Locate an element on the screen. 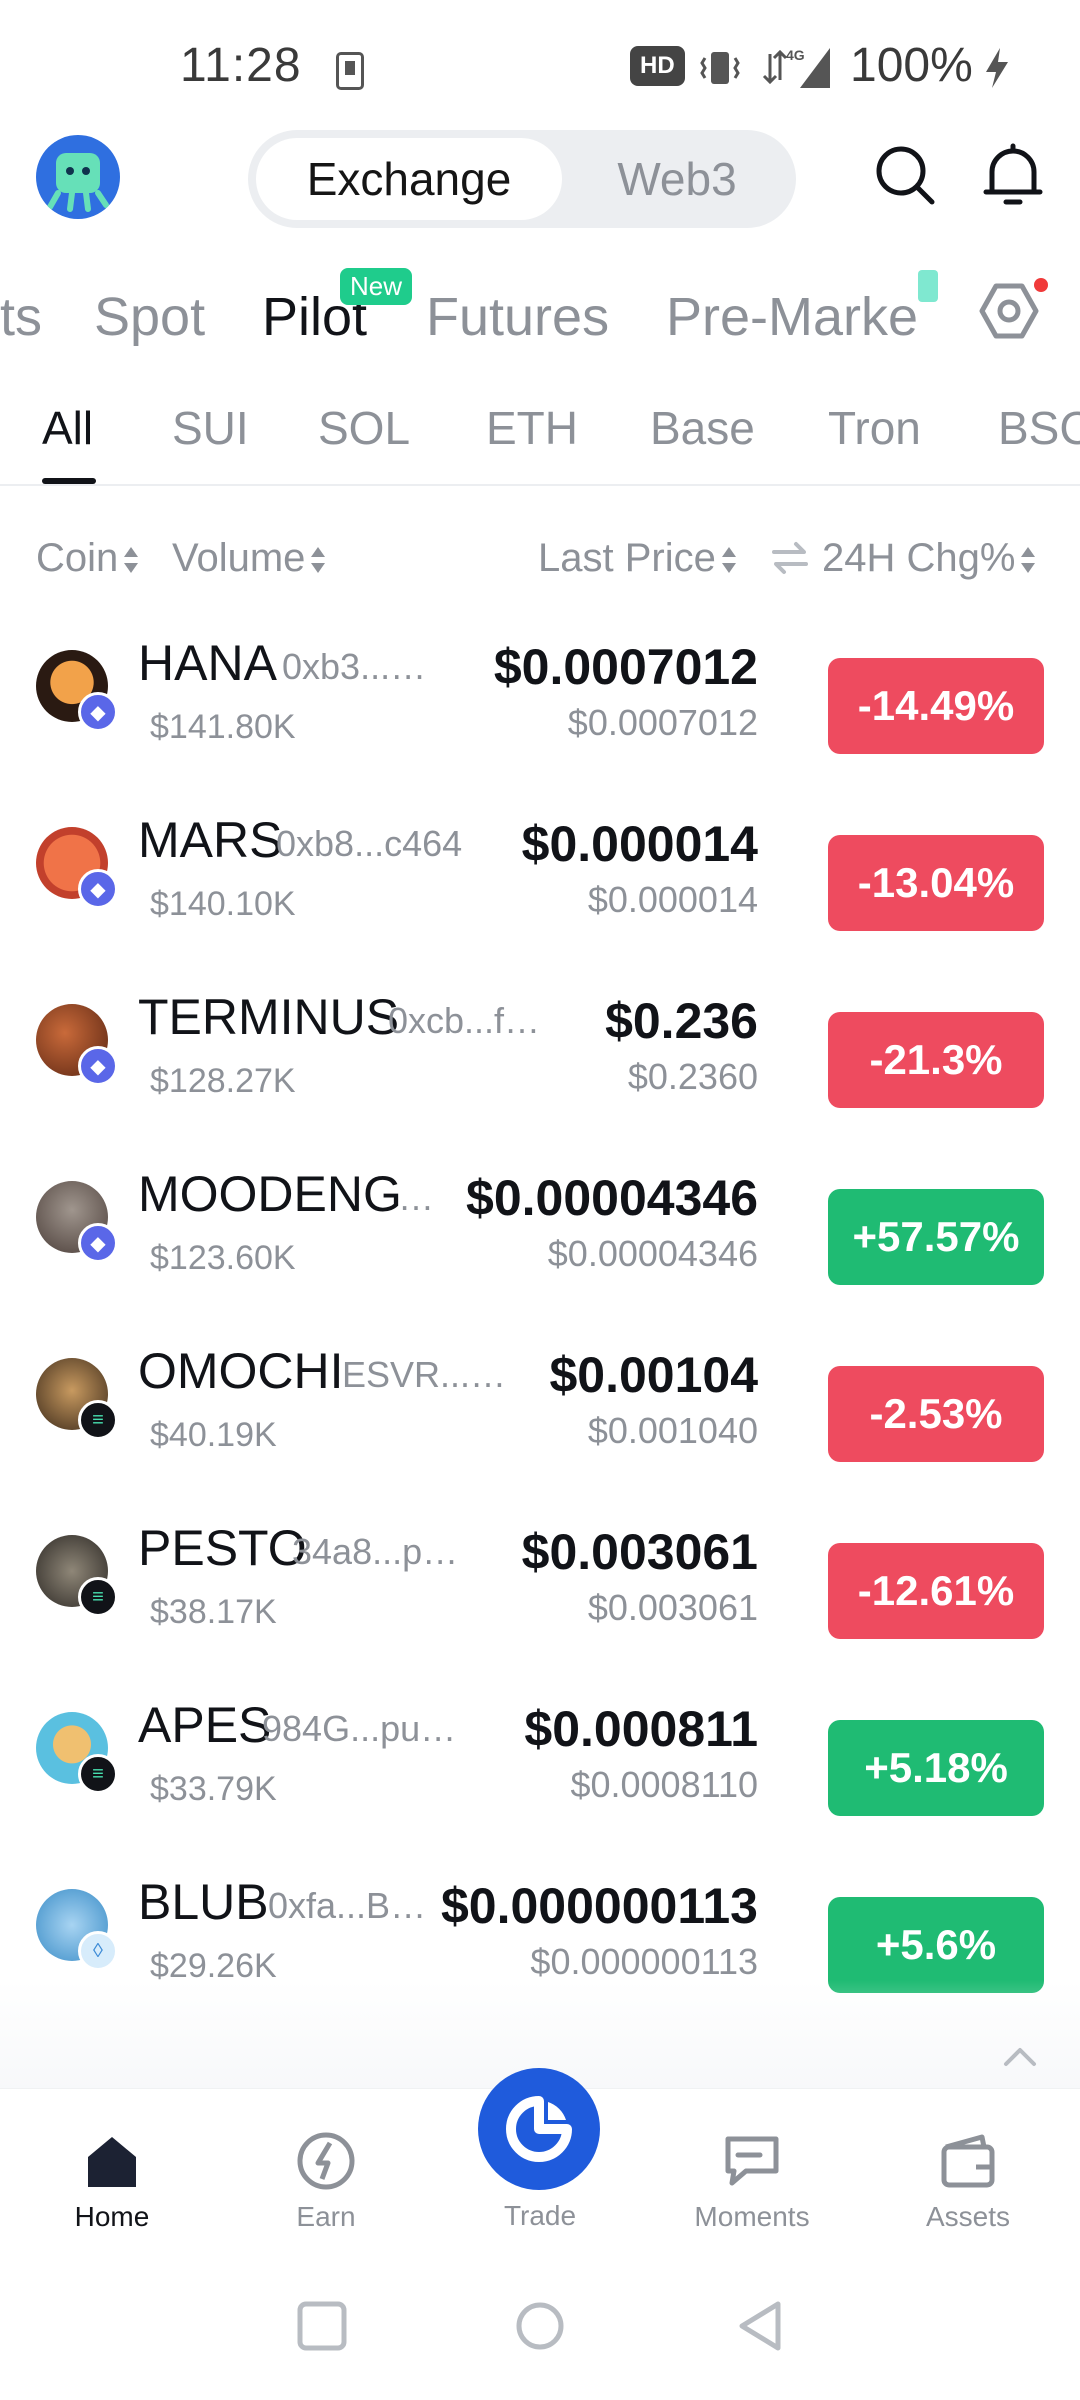  download-notification-icon is located at coordinates (350, 71).